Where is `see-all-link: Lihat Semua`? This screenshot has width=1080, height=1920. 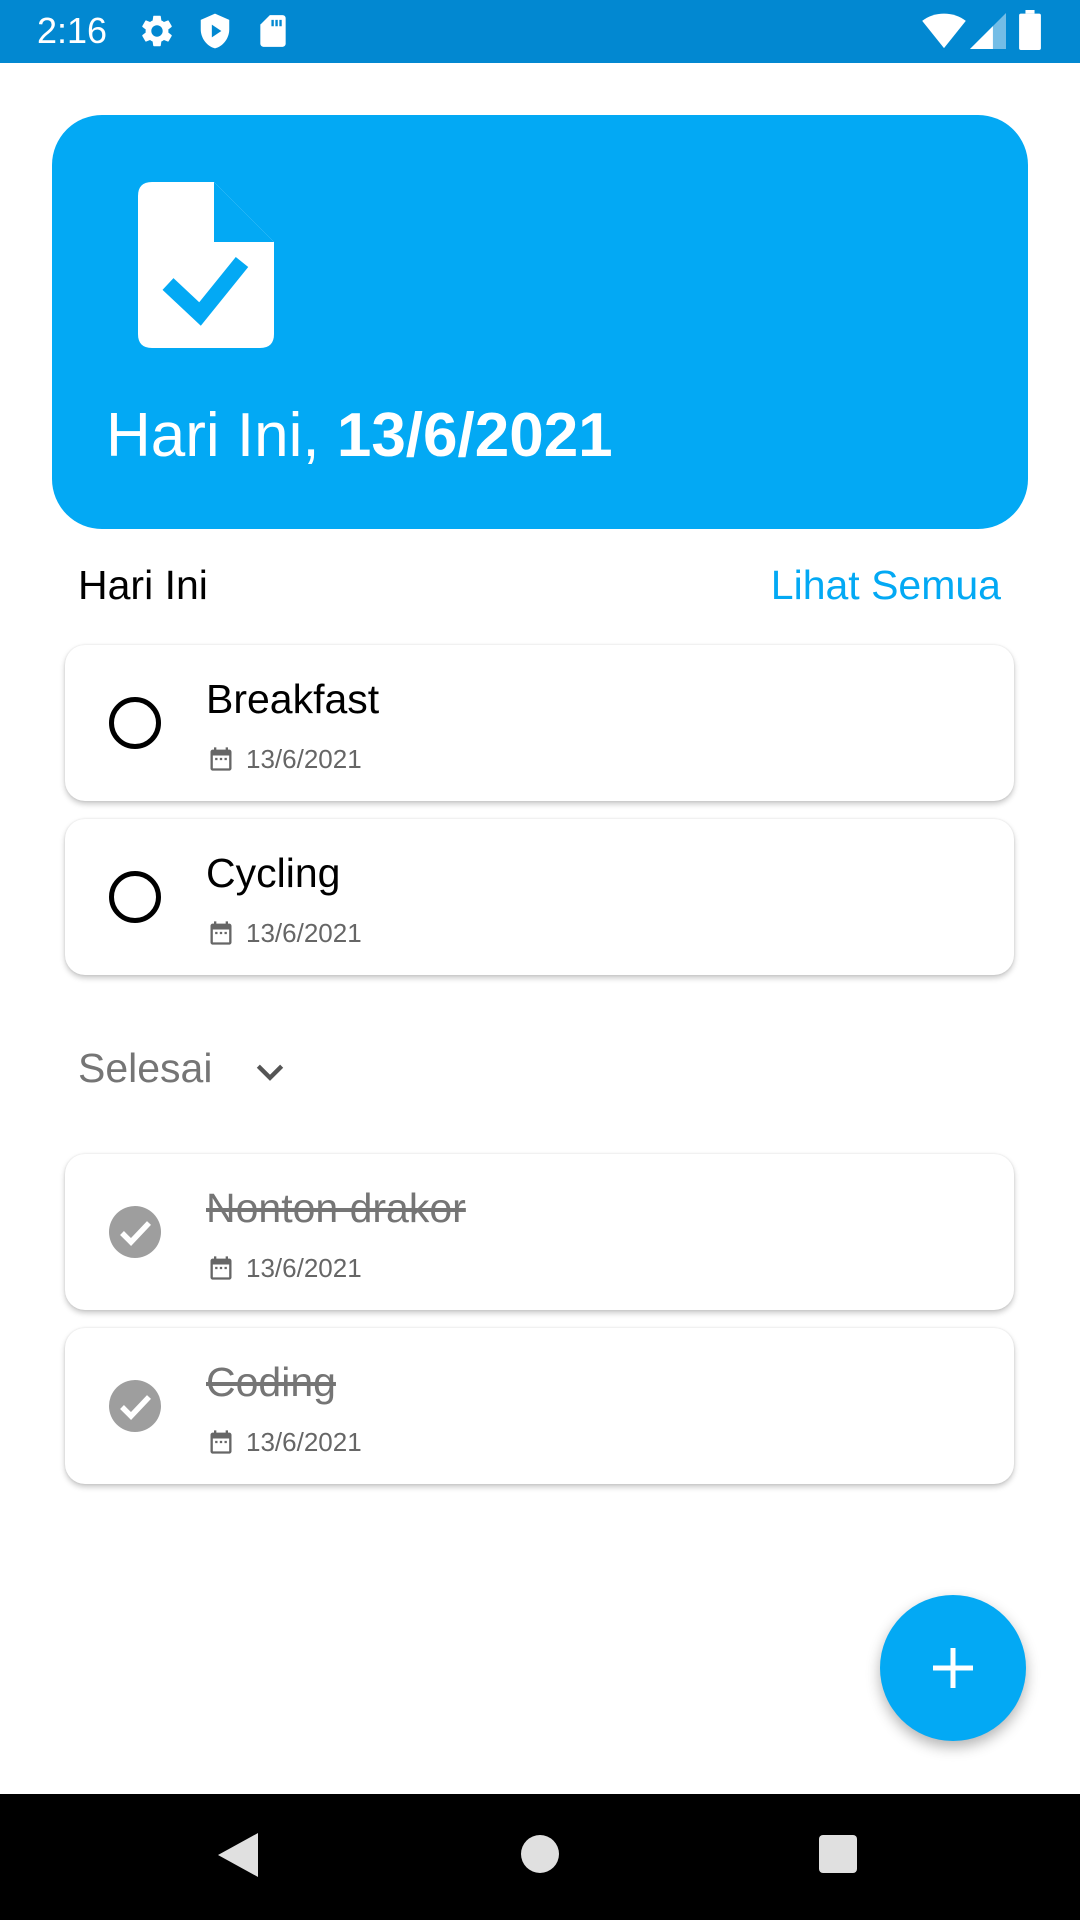 see-all-link: Lihat Semua is located at coordinates (886, 585).